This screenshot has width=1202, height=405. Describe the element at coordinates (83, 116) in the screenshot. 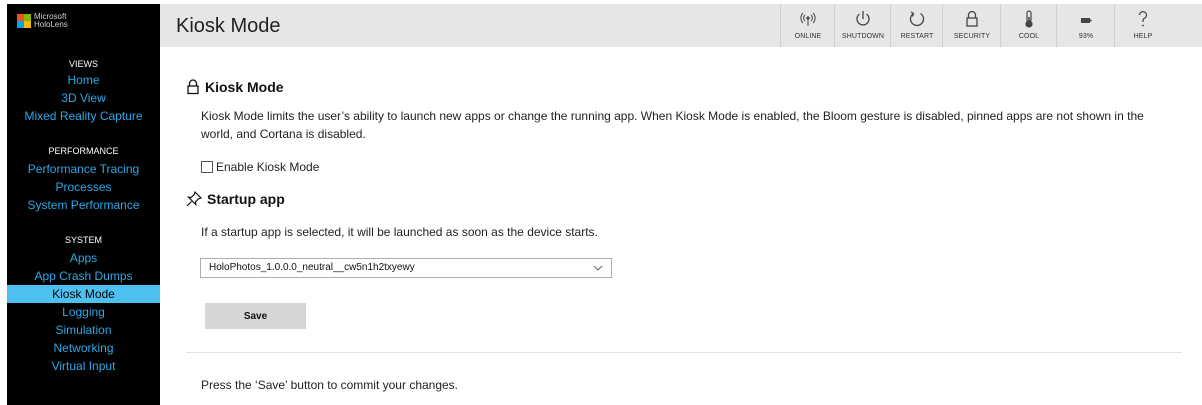

I see `sidebar-item-mixed-reality-capture: Mixed Reality Capture` at that location.